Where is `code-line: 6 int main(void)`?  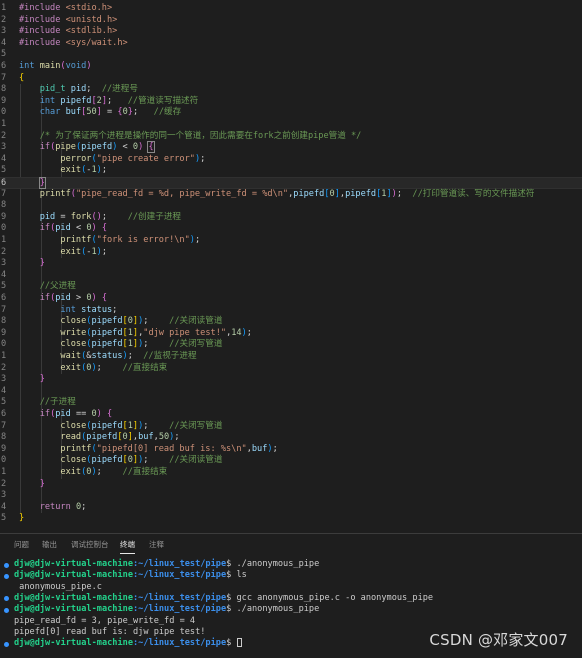
code-line: 6 int main(void) is located at coordinates (291, 67).